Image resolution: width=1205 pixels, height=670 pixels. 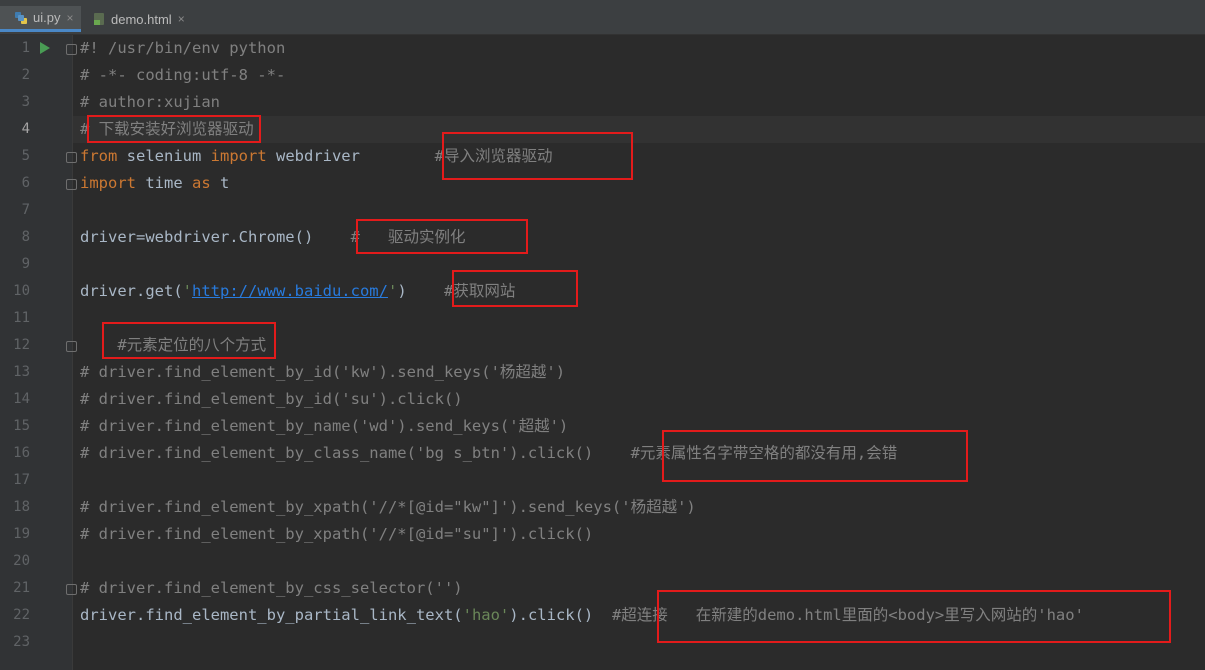 What do you see at coordinates (99, 156) in the screenshot?
I see `code-token: from` at bounding box center [99, 156].